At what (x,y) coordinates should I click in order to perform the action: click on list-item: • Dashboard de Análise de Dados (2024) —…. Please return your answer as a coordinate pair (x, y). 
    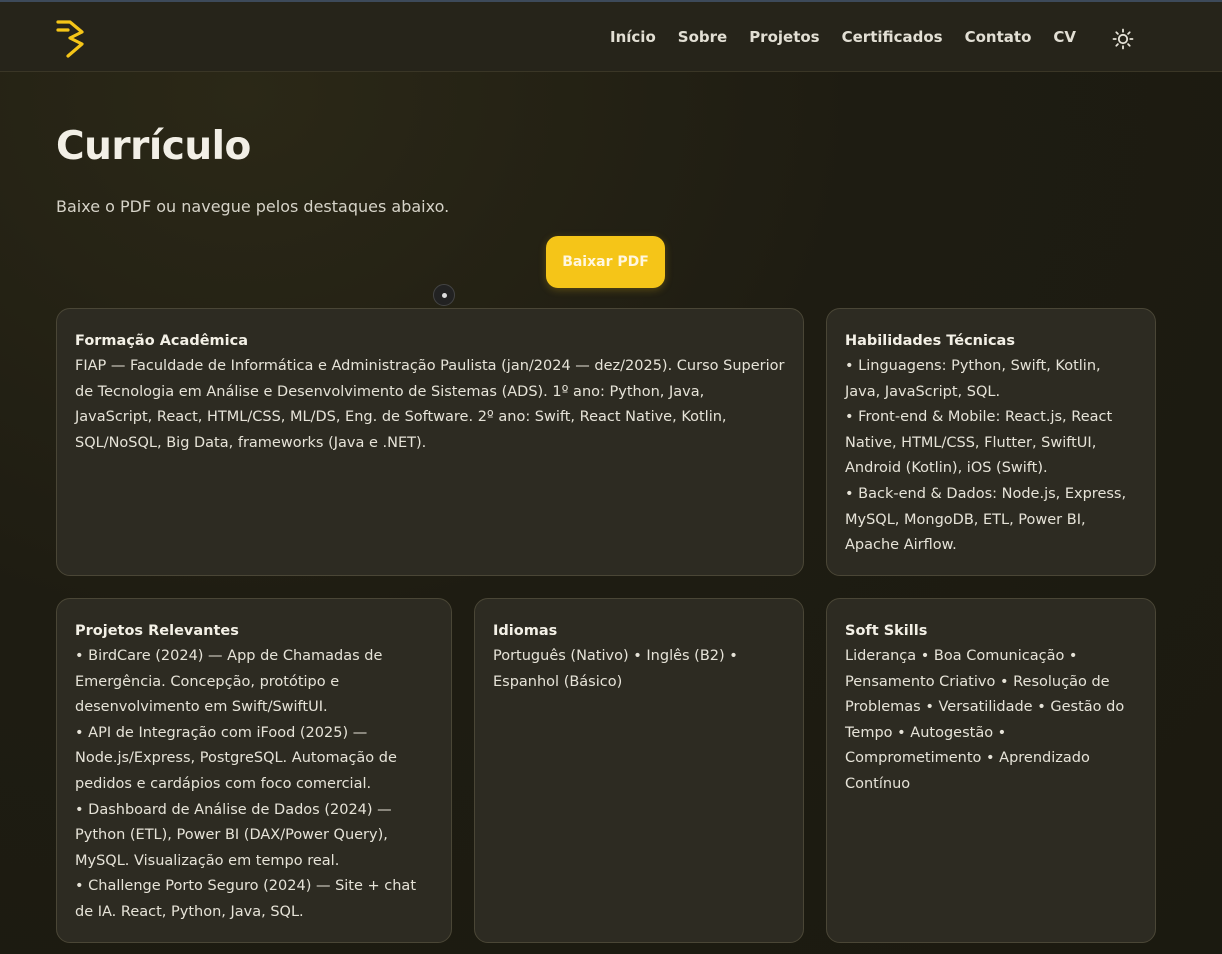
    Looking at the image, I should click on (233, 835).